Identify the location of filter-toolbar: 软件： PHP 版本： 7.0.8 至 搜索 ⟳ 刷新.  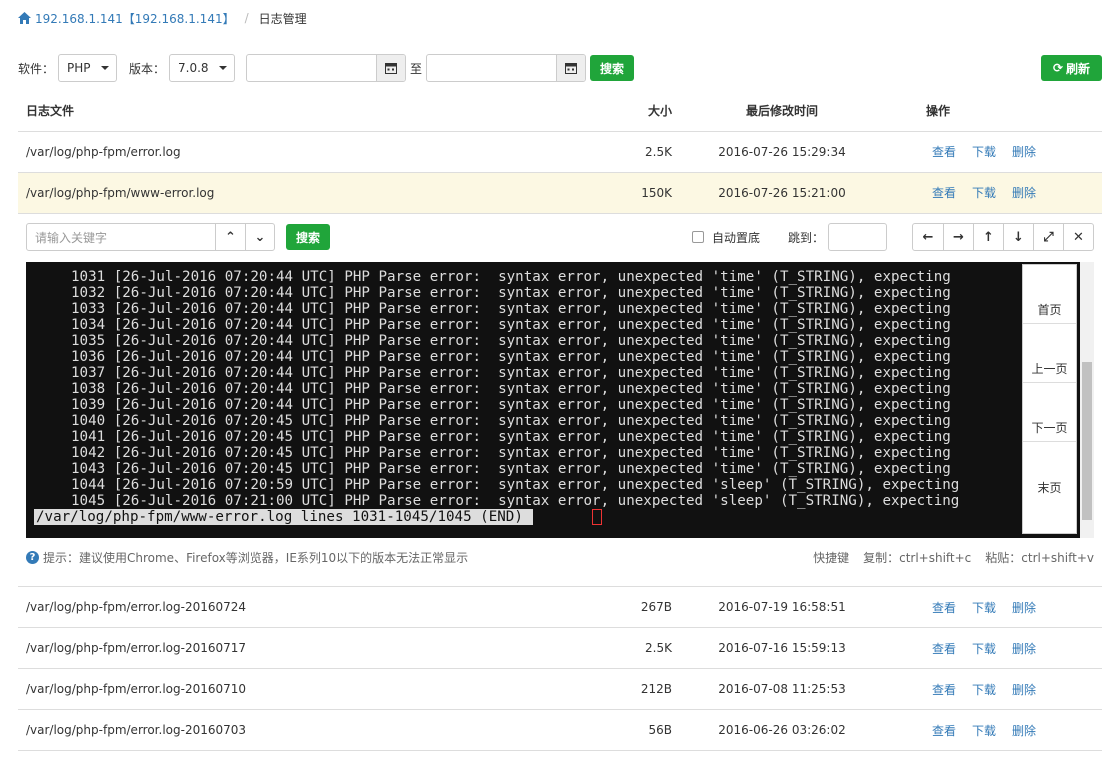
(560, 68).